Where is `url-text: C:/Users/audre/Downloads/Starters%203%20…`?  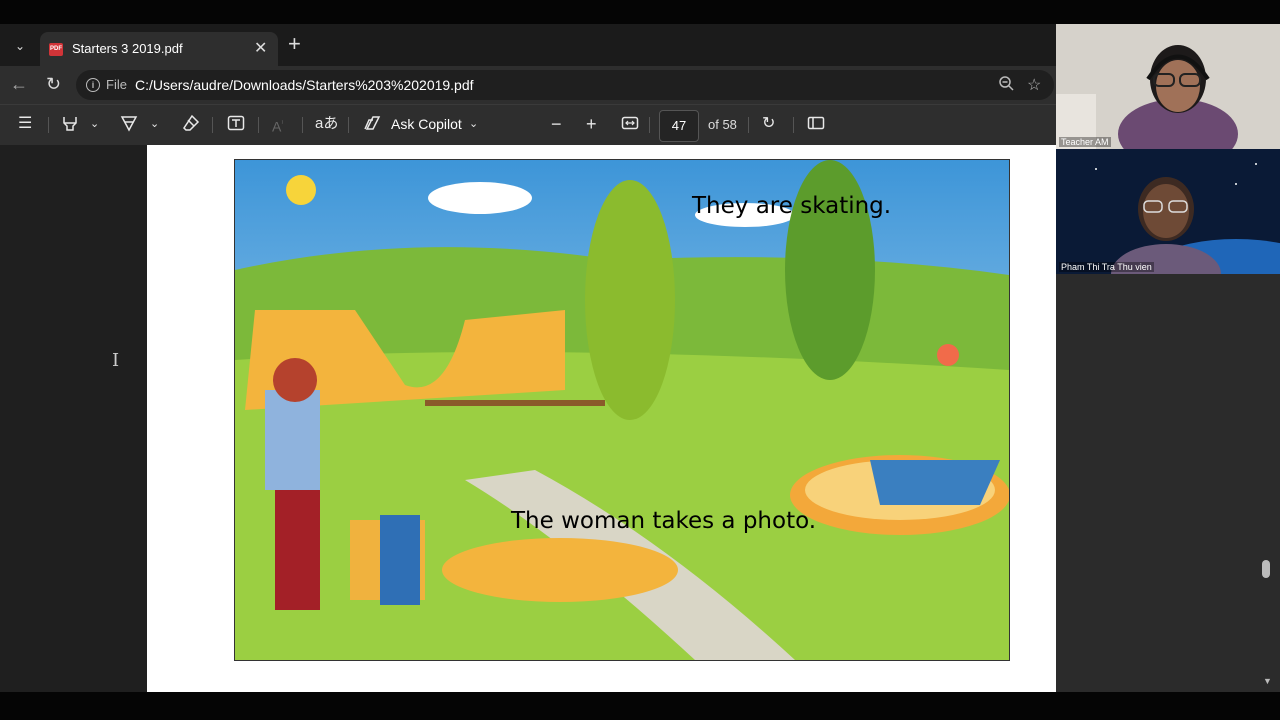 url-text: C:/Users/audre/Downloads/Starters%203%20… is located at coordinates (304, 85).